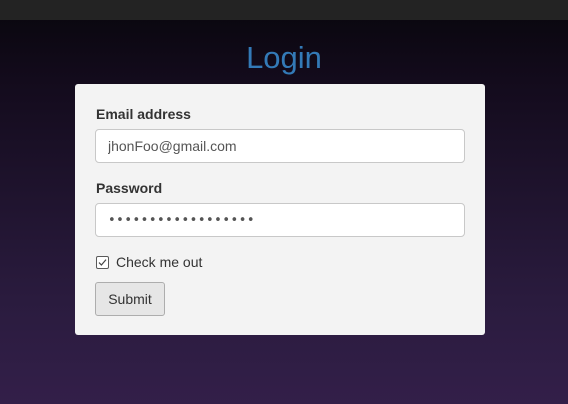 This screenshot has height=404, width=568. I want to click on email-field, so click(280, 146).